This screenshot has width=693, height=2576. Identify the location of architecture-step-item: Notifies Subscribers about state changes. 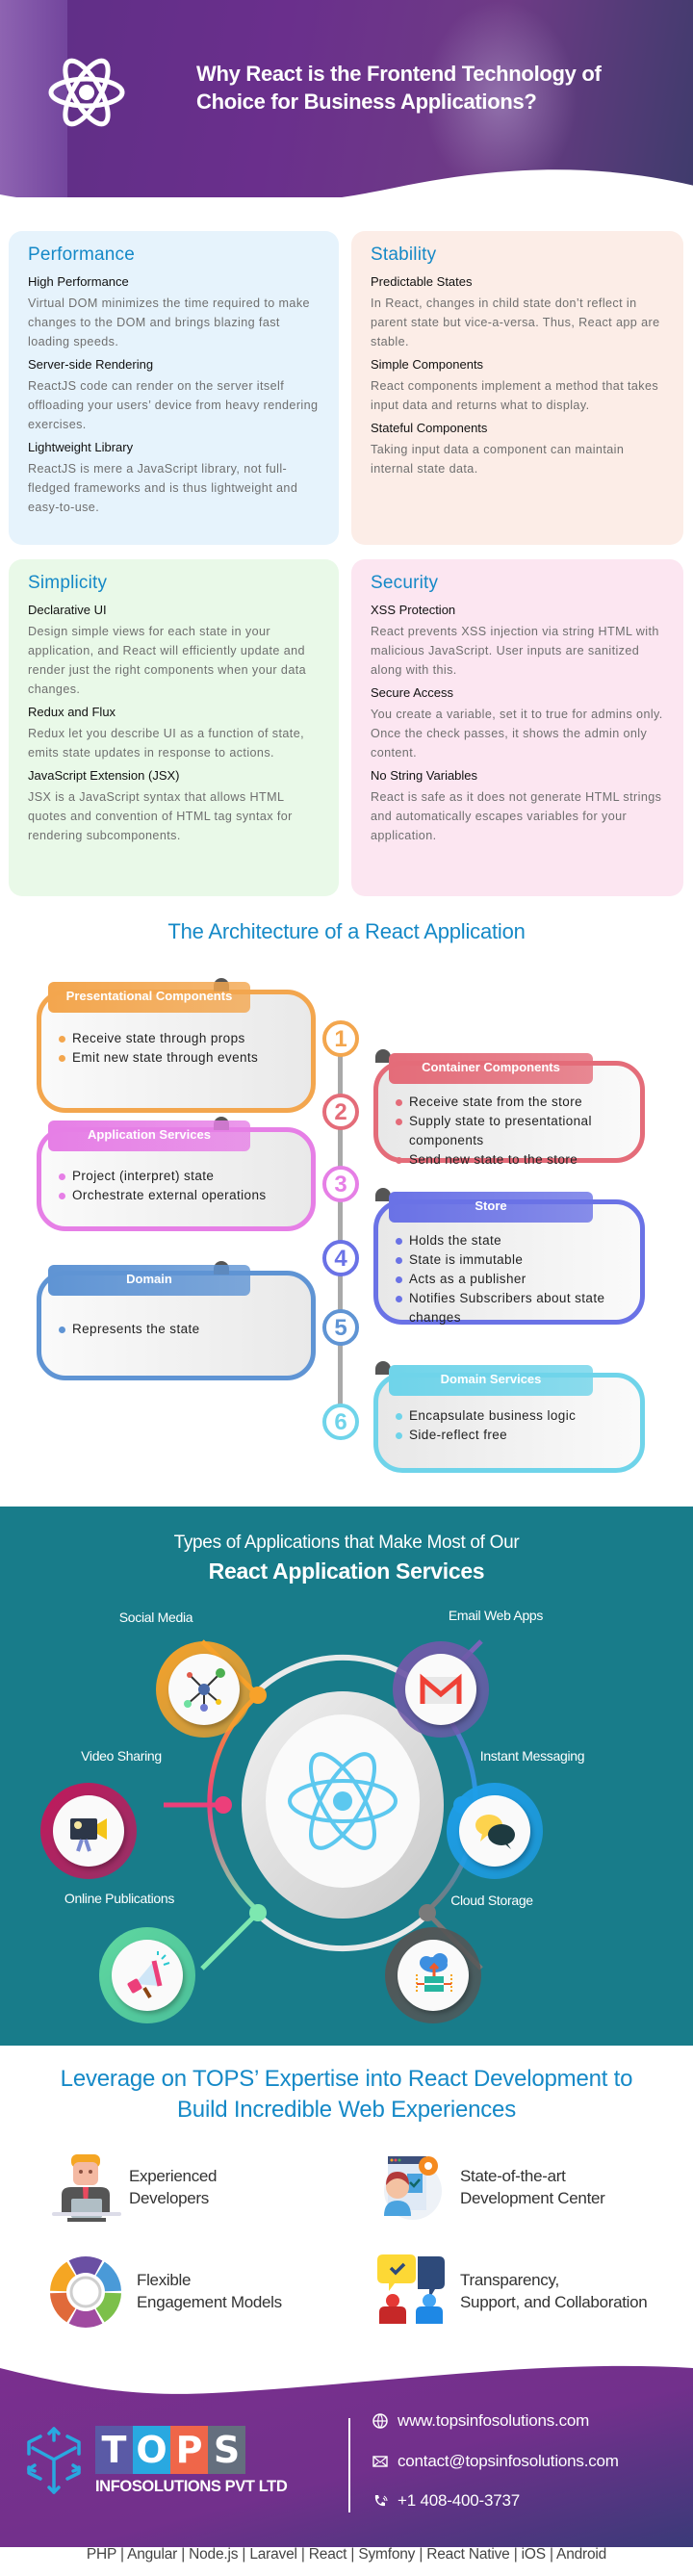
(512, 1308).